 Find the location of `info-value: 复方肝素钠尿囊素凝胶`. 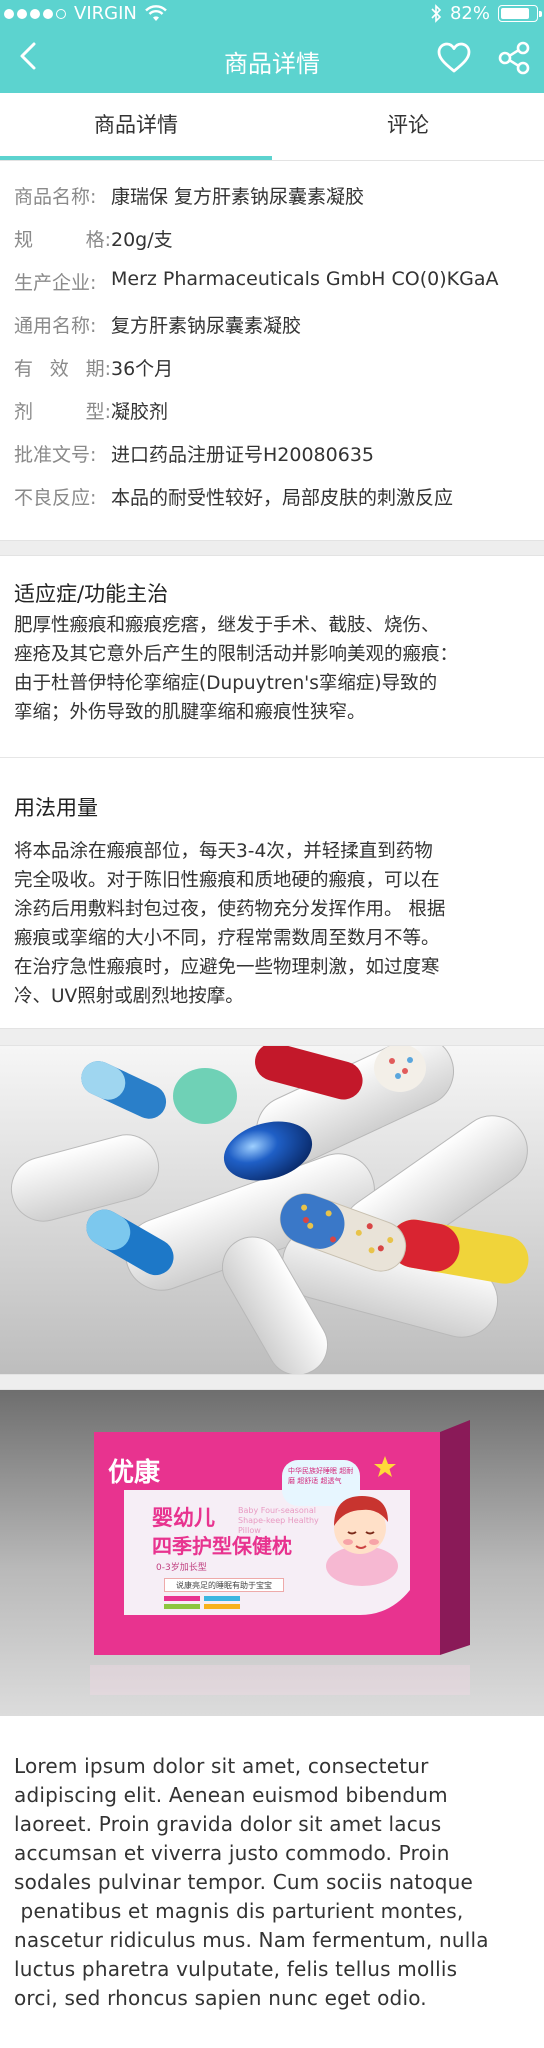

info-value: 复方肝素钠尿囊素凝胶 is located at coordinates (206, 326).